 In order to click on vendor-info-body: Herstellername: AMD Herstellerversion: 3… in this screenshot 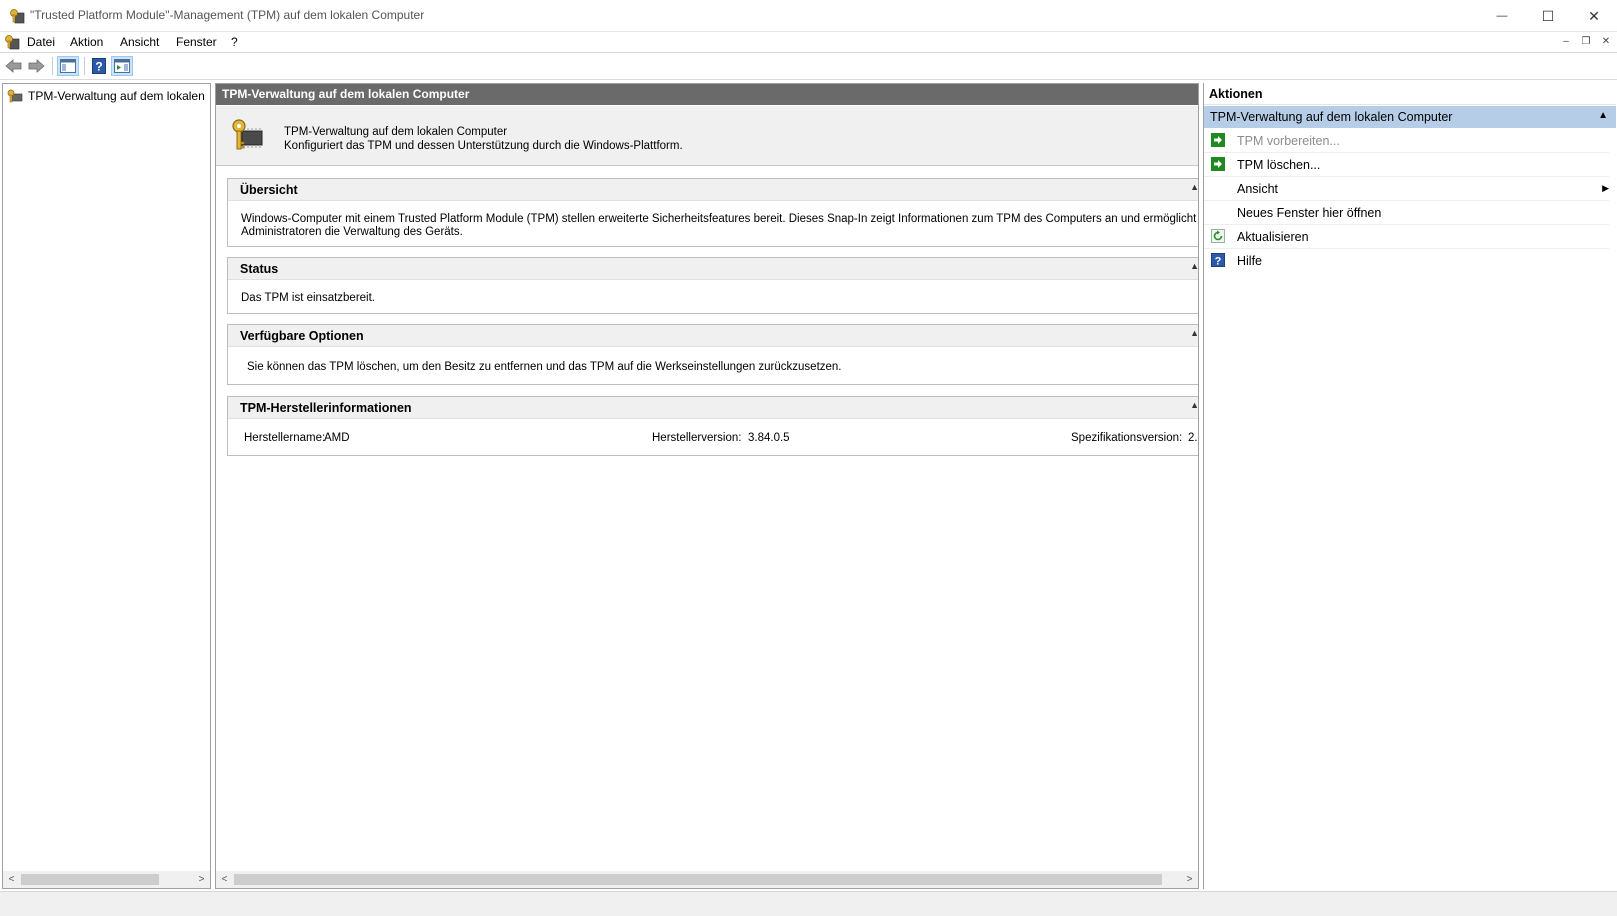, I will do `click(713, 437)`.